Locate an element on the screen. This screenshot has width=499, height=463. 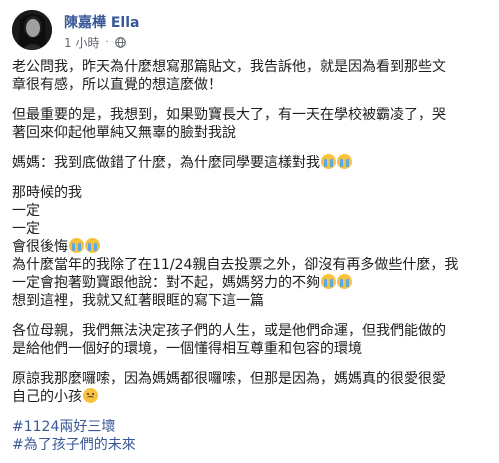
text-line: 著回來仰起他單純又無辜的臉對我說 is located at coordinates (124, 133).